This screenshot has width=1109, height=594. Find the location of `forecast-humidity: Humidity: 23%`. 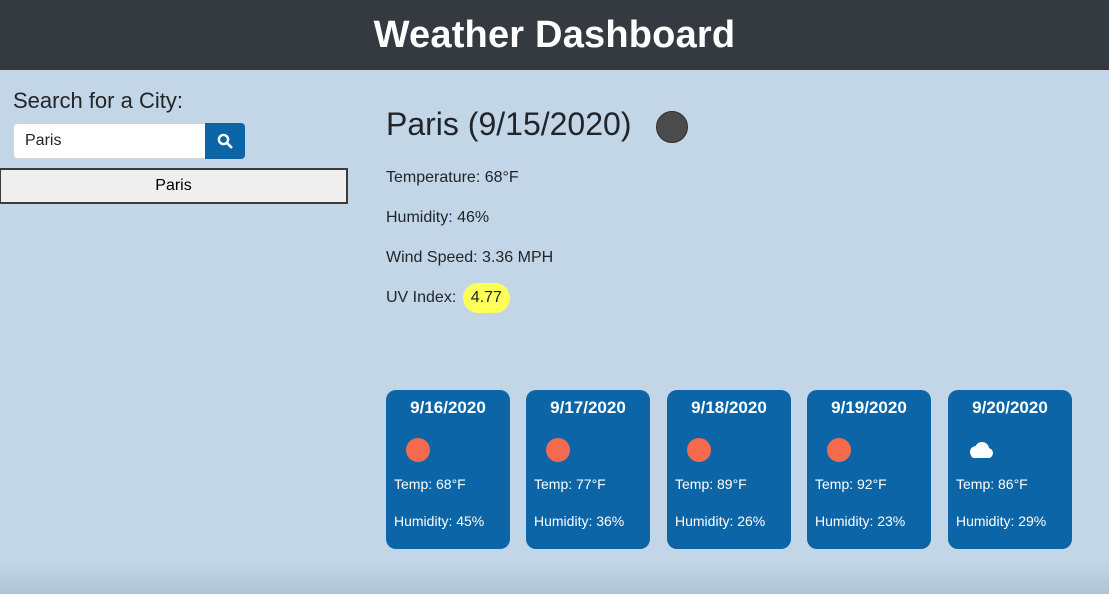

forecast-humidity: Humidity: 23% is located at coordinates (860, 521).